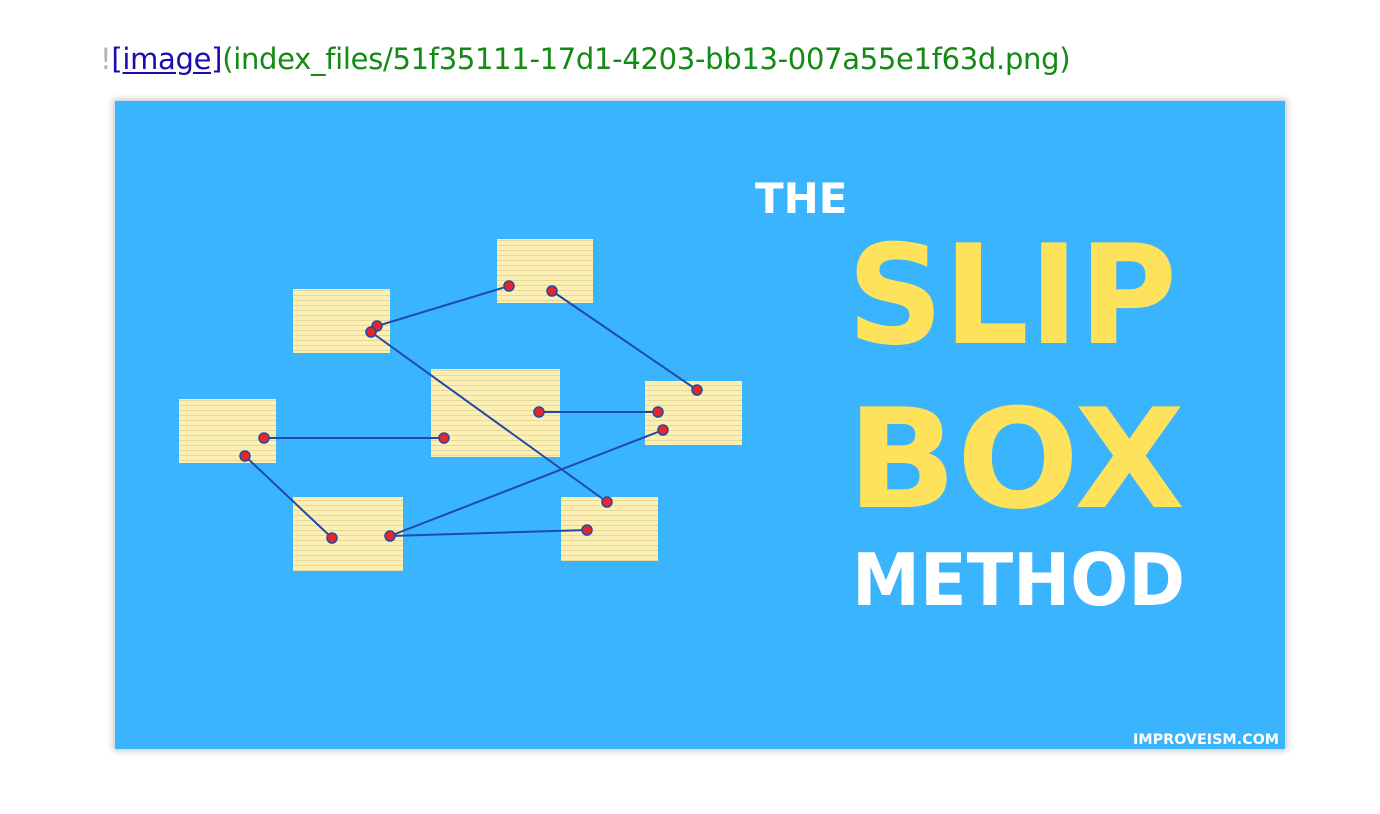 Image resolution: width=1380 pixels, height=814 pixels. What do you see at coordinates (106, 59) in the screenshot?
I see `markdown-image-bang: !` at bounding box center [106, 59].